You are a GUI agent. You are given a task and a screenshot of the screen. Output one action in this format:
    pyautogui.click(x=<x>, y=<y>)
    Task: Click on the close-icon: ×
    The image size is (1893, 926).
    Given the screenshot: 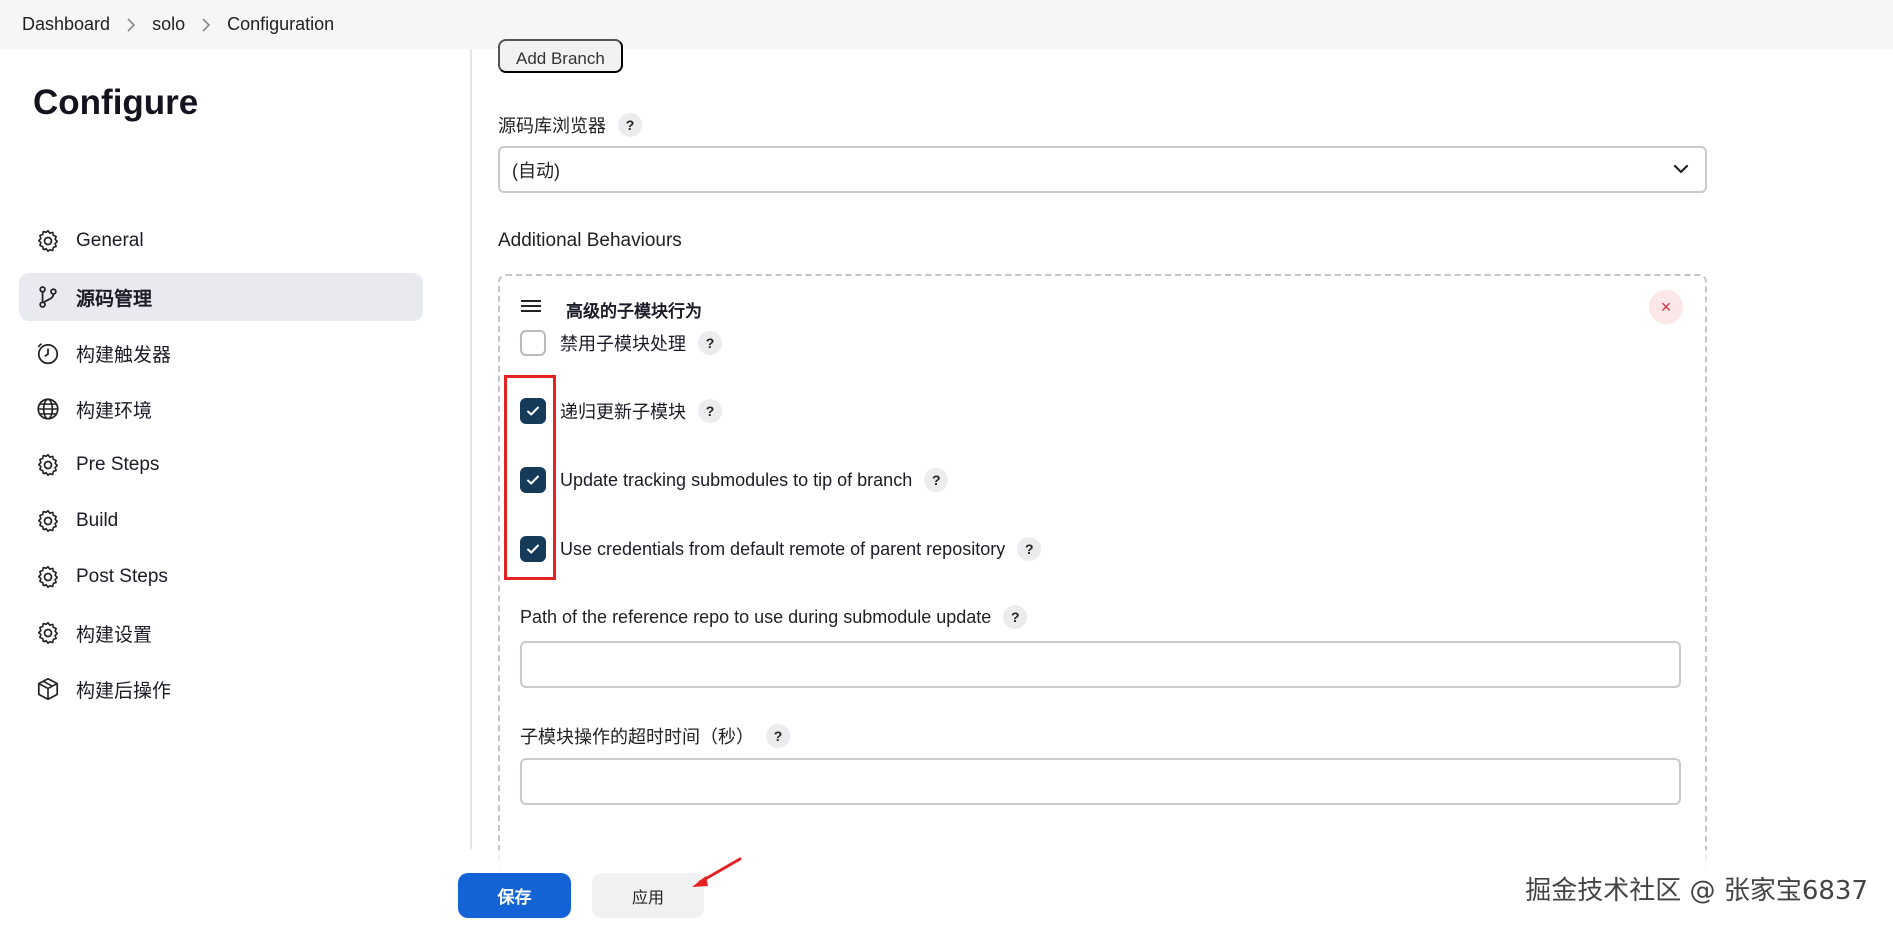 What is the action you would take?
    pyautogui.click(x=1666, y=306)
    